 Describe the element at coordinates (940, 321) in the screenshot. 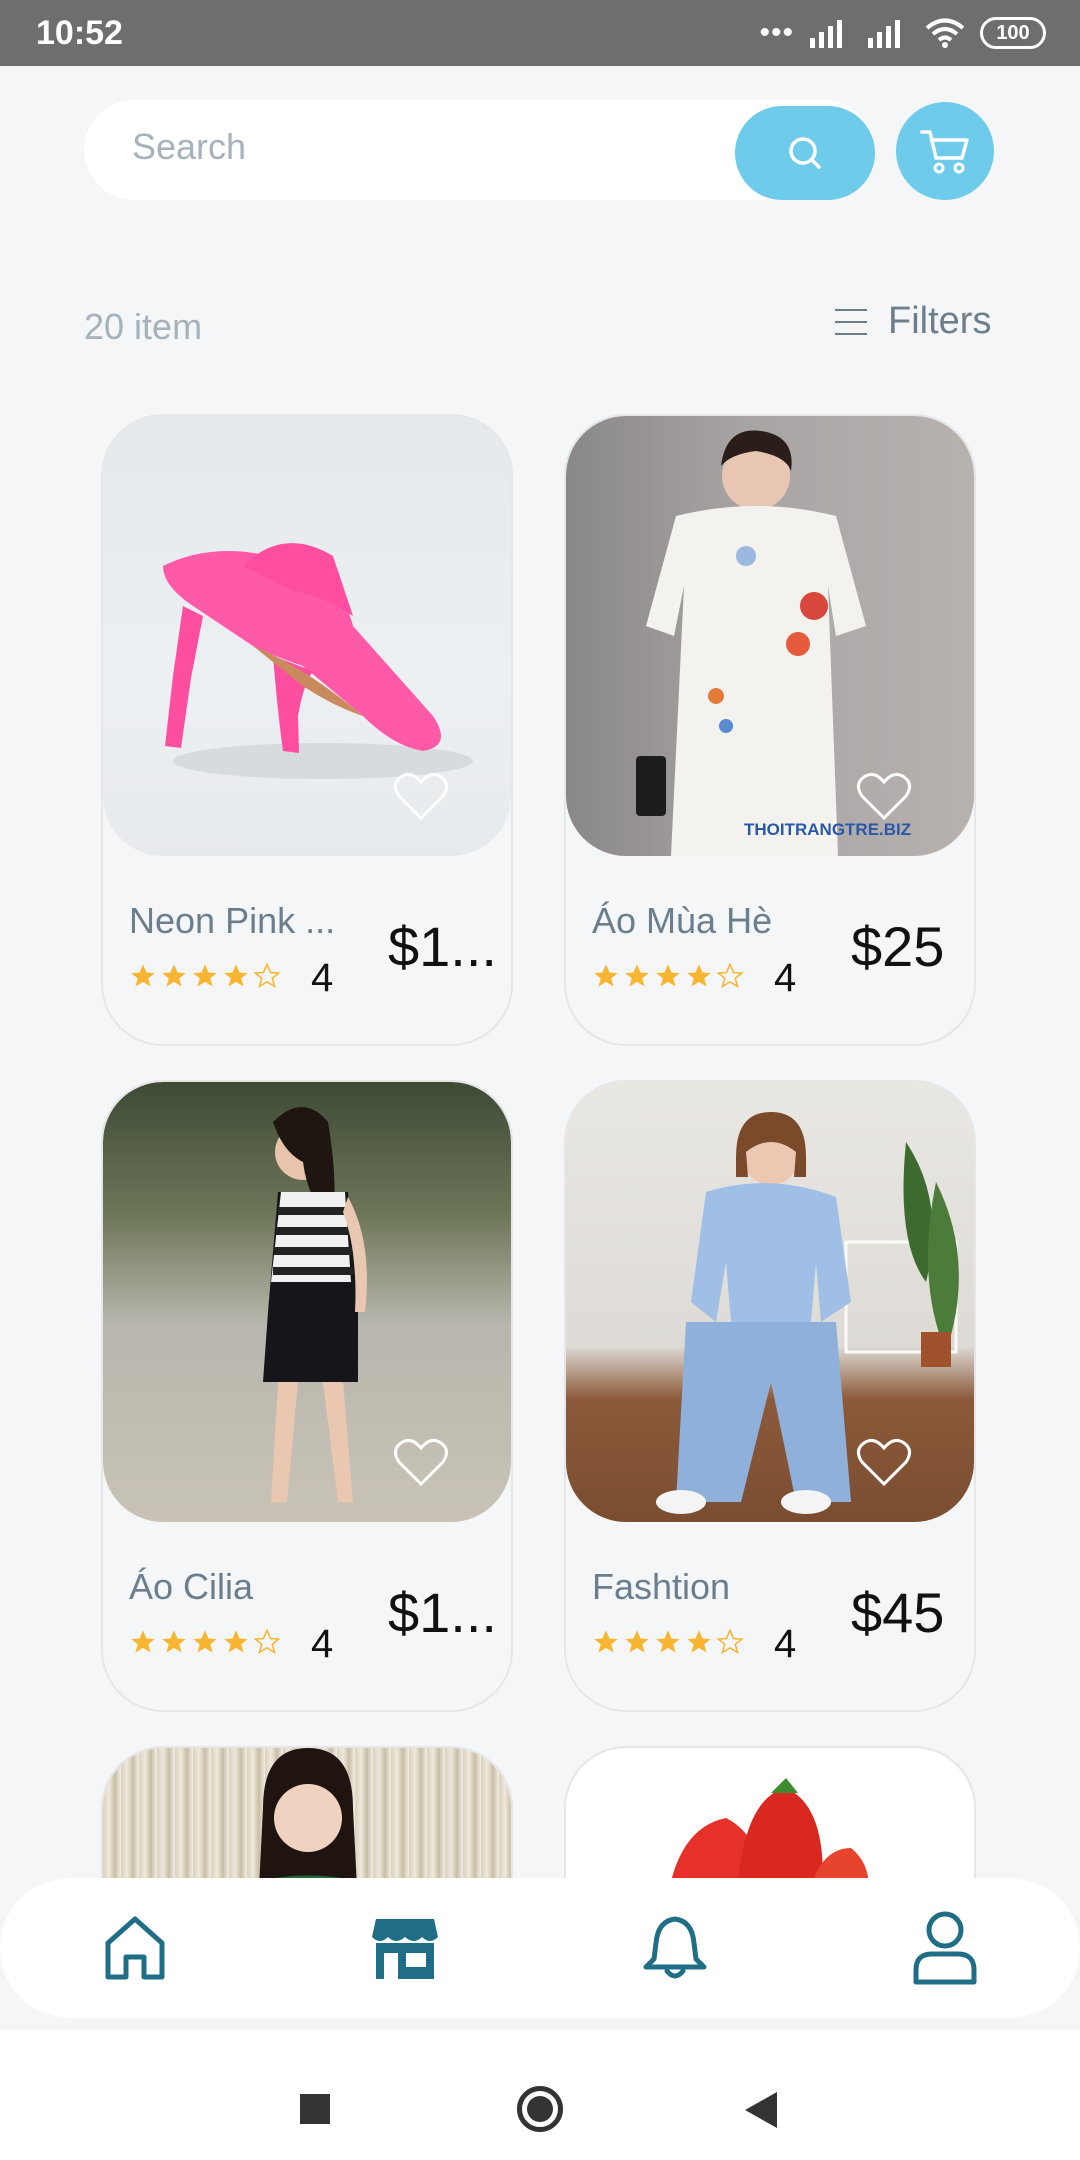

I see `filters-label: Filters` at that location.